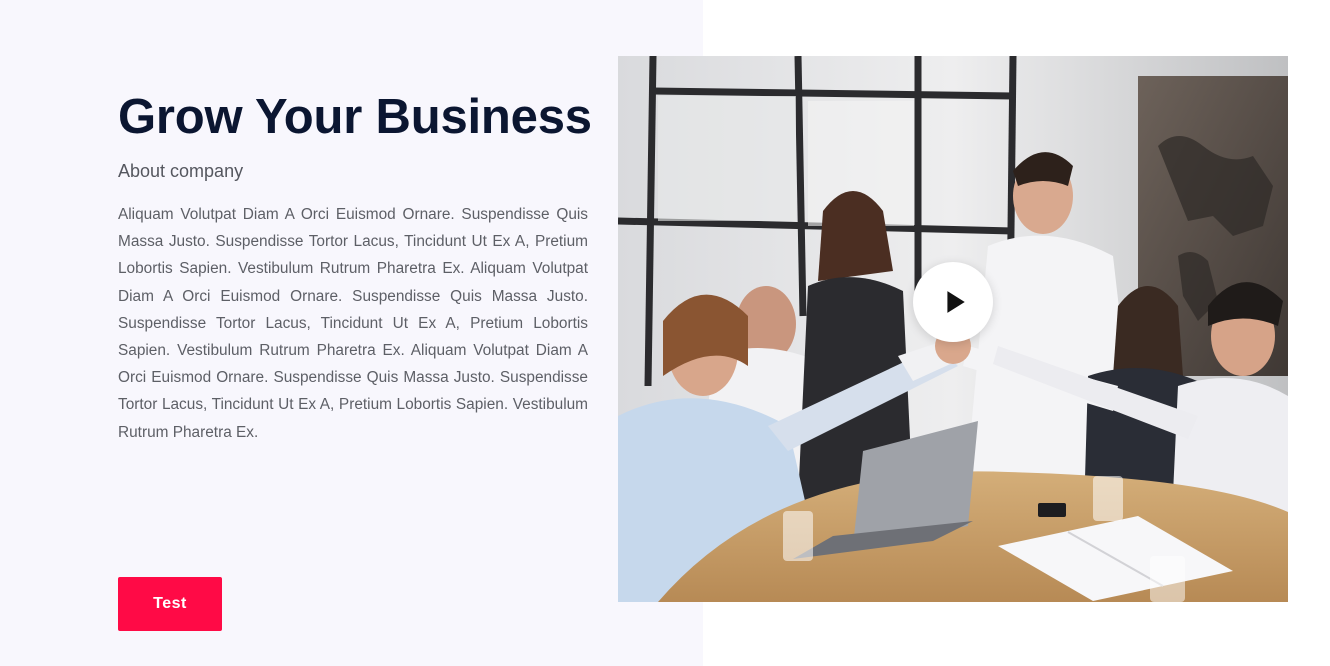 This screenshot has width=1330, height=666. What do you see at coordinates (956, 302) in the screenshot?
I see `play-icon` at bounding box center [956, 302].